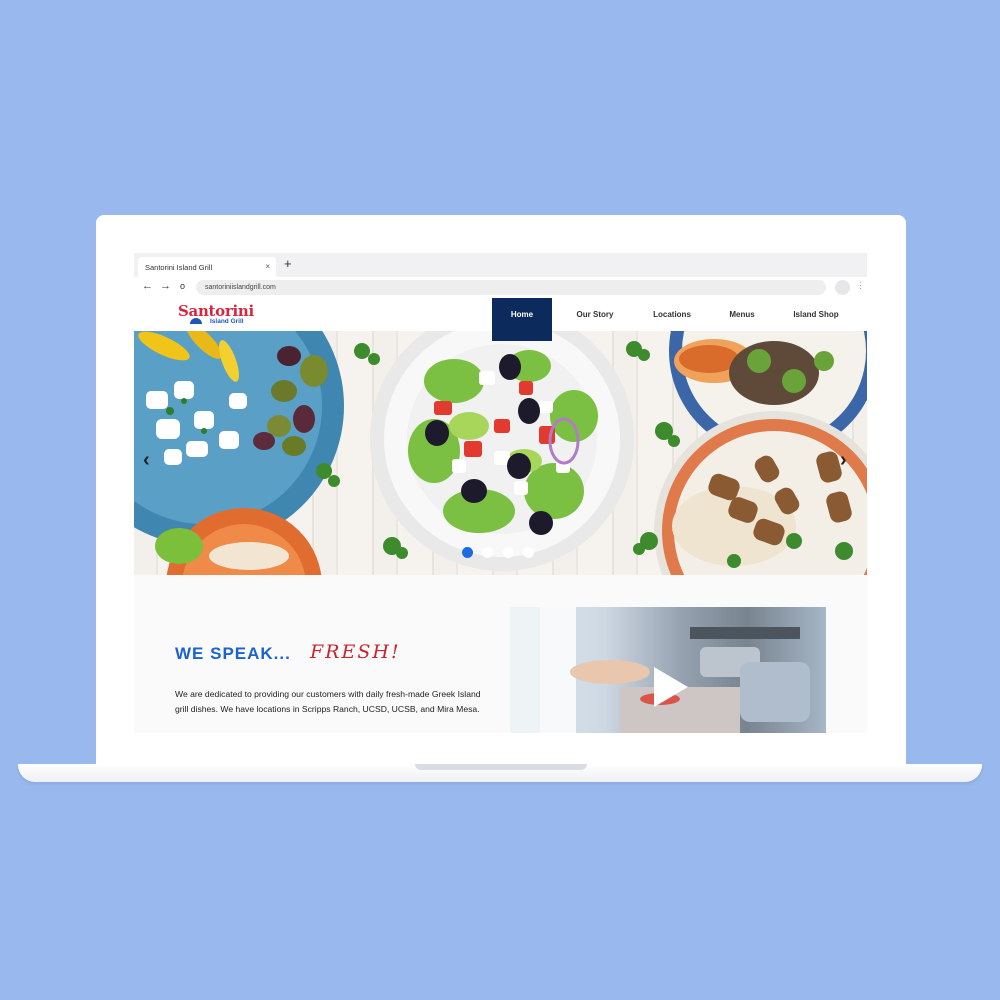 The width and height of the screenshot is (1000, 1000). What do you see at coordinates (227, 321) in the screenshot?
I see `logo-subtitle: Island Grill` at bounding box center [227, 321].